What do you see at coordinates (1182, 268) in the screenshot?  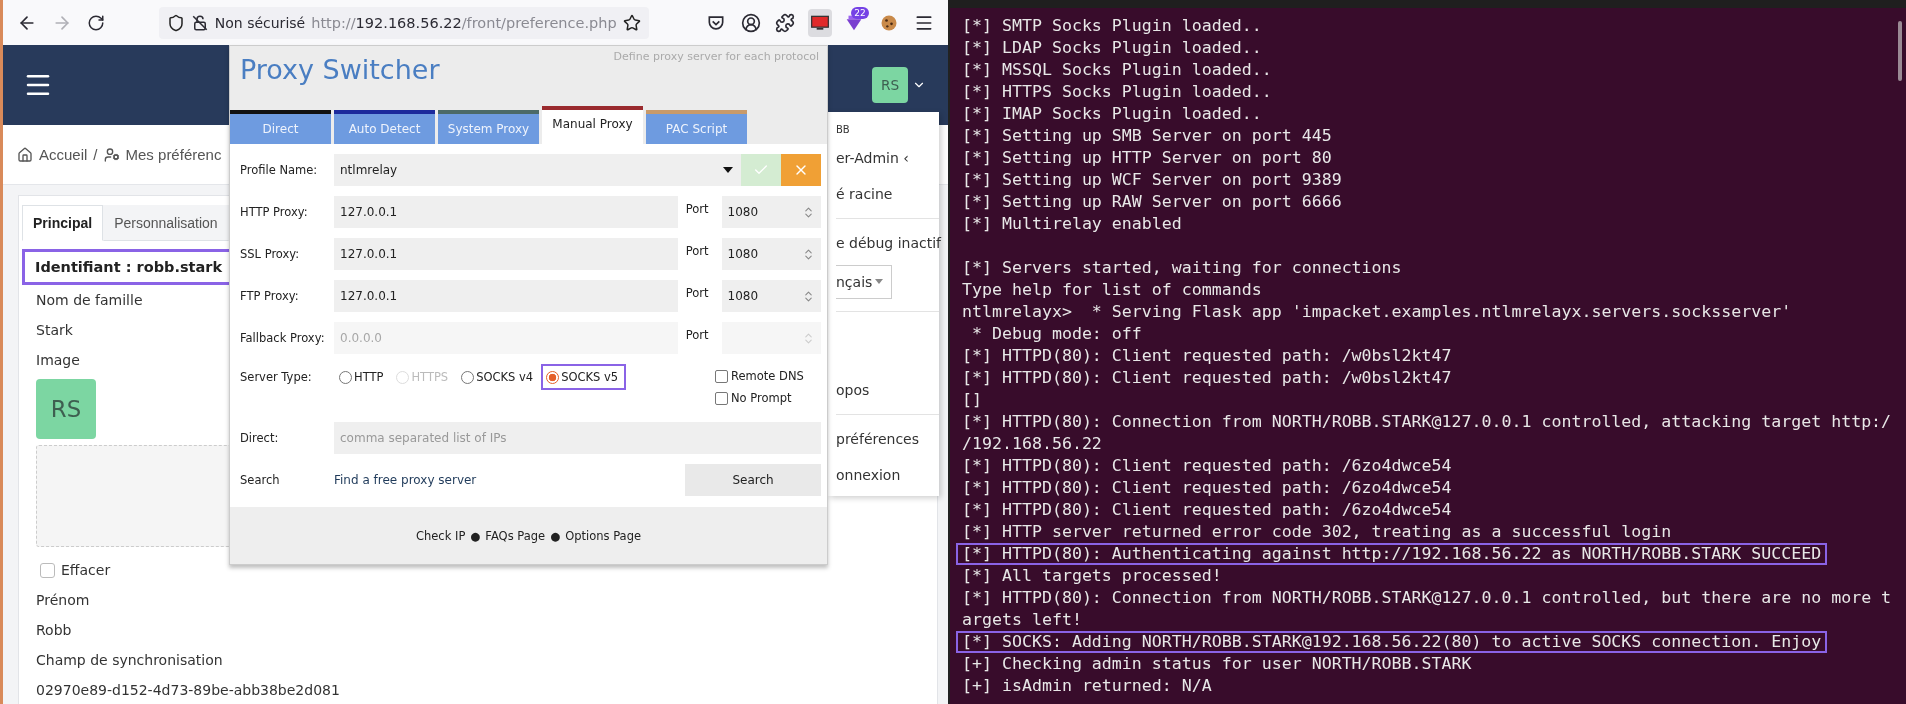 I see `terminal-line: [*] Servers started, waiting for connections` at bounding box center [1182, 268].